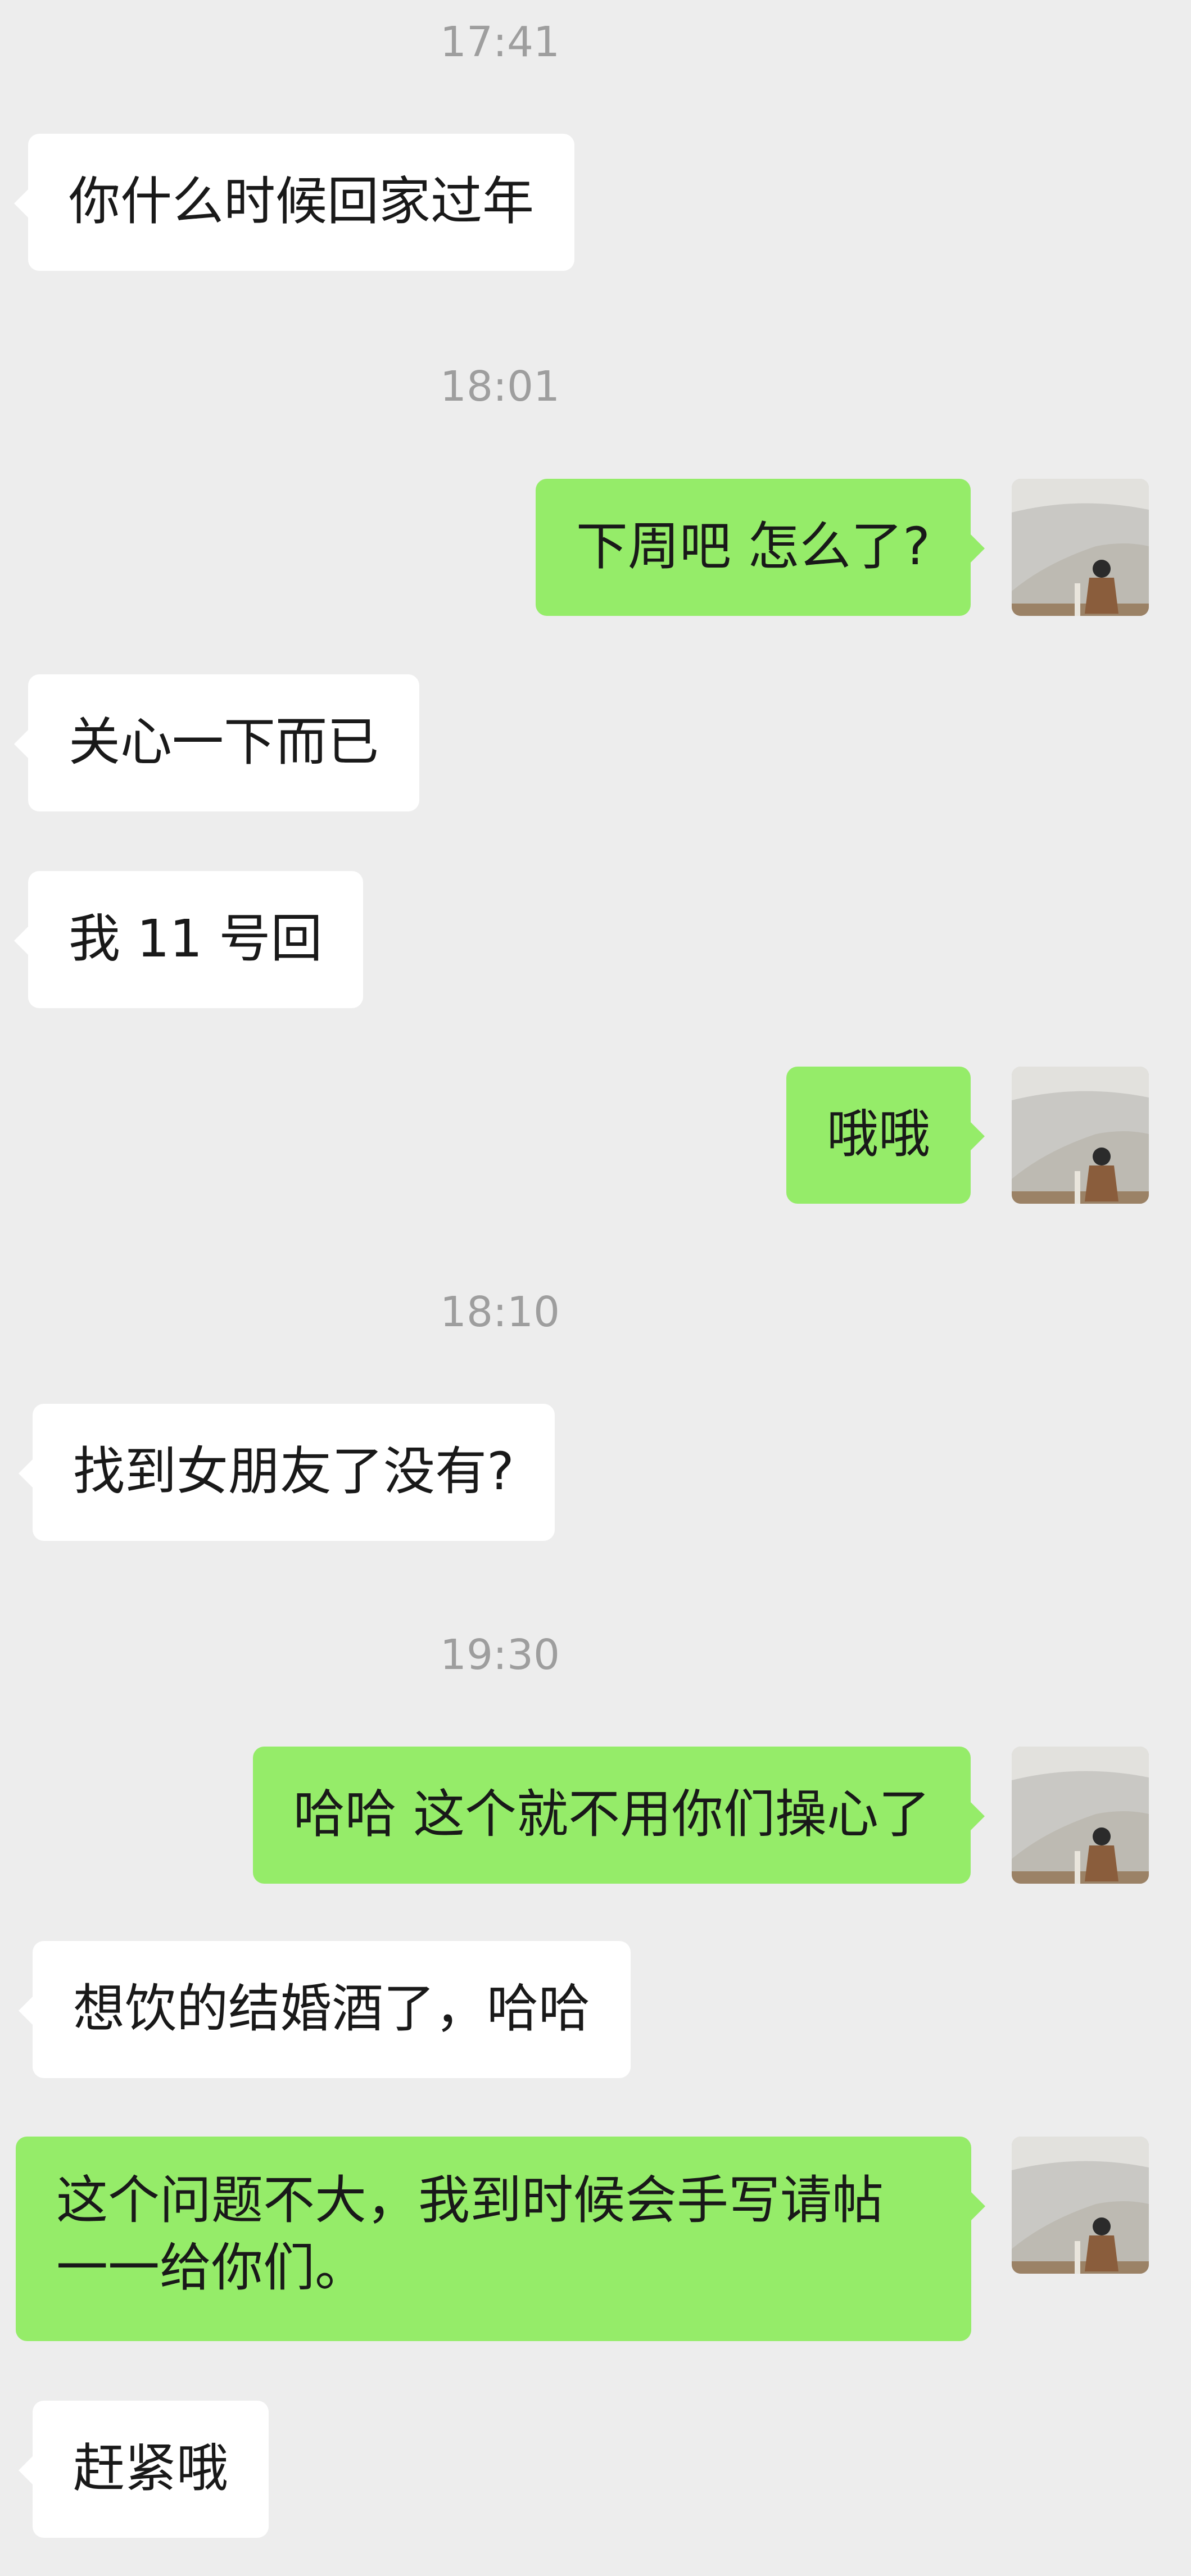  Describe the element at coordinates (500, 1655) in the screenshot. I see `timestamp: 19:30` at that location.